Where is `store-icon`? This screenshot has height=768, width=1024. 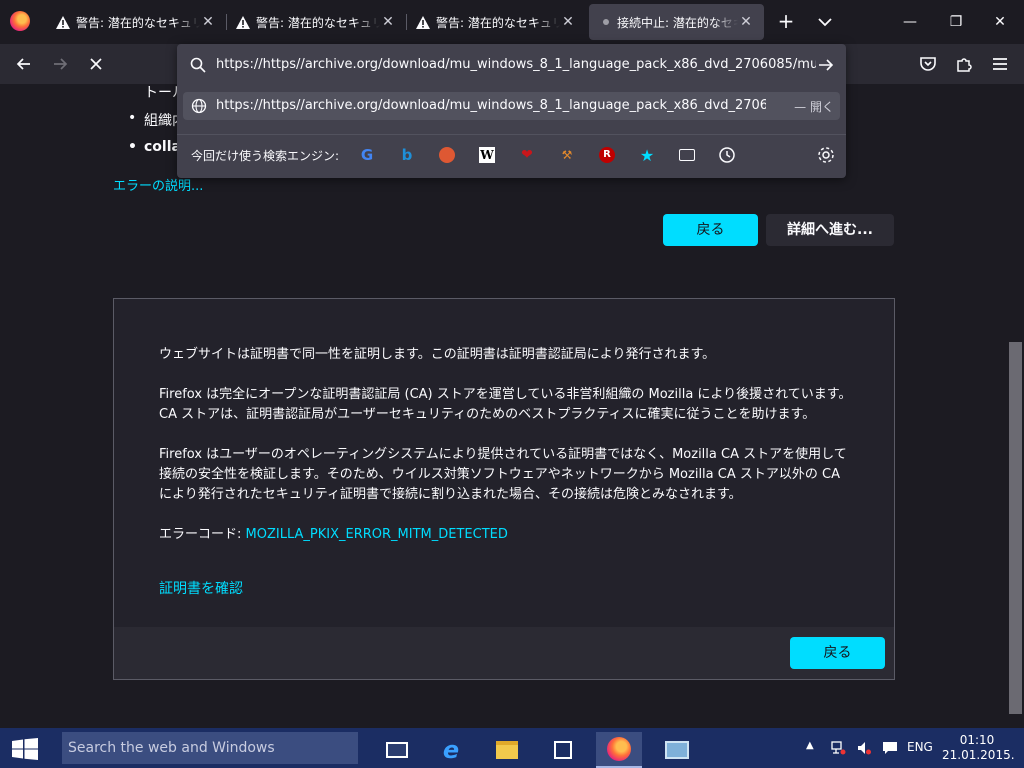 store-icon is located at coordinates (563, 750).